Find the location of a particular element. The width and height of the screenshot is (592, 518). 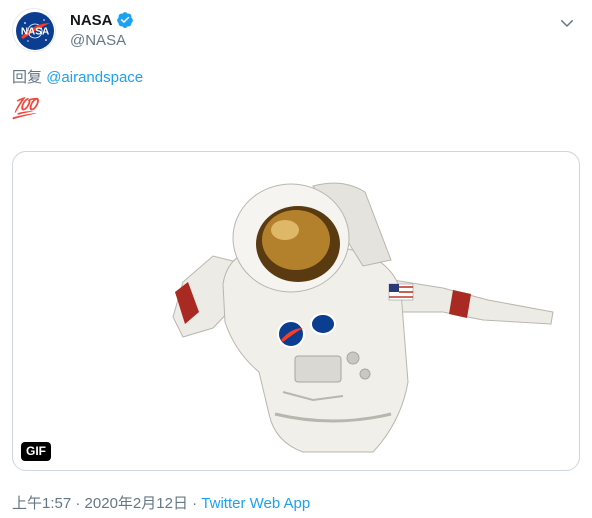

name-row: NASA is located at coordinates (102, 20).